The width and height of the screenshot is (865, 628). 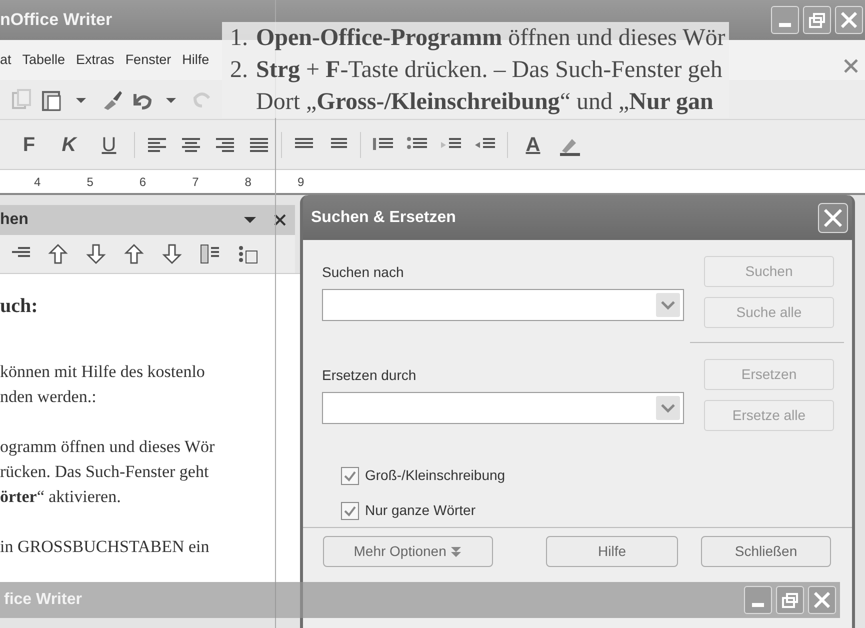 I want to click on footer-button: Hilfe, so click(x=612, y=551).